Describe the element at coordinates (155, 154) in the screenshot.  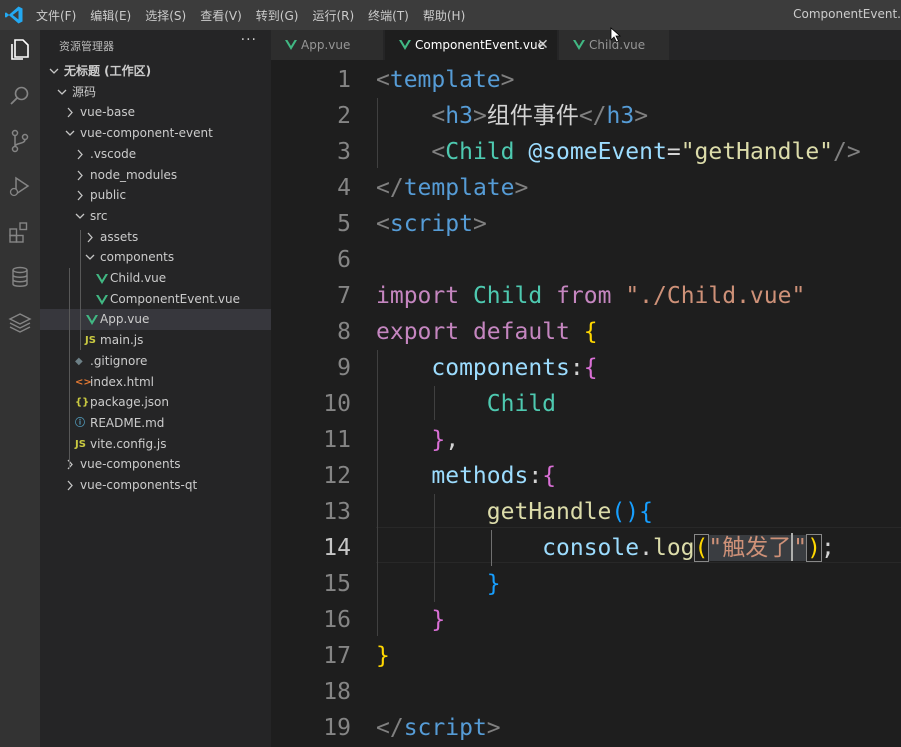
I see `tree-item: .vscode` at that location.